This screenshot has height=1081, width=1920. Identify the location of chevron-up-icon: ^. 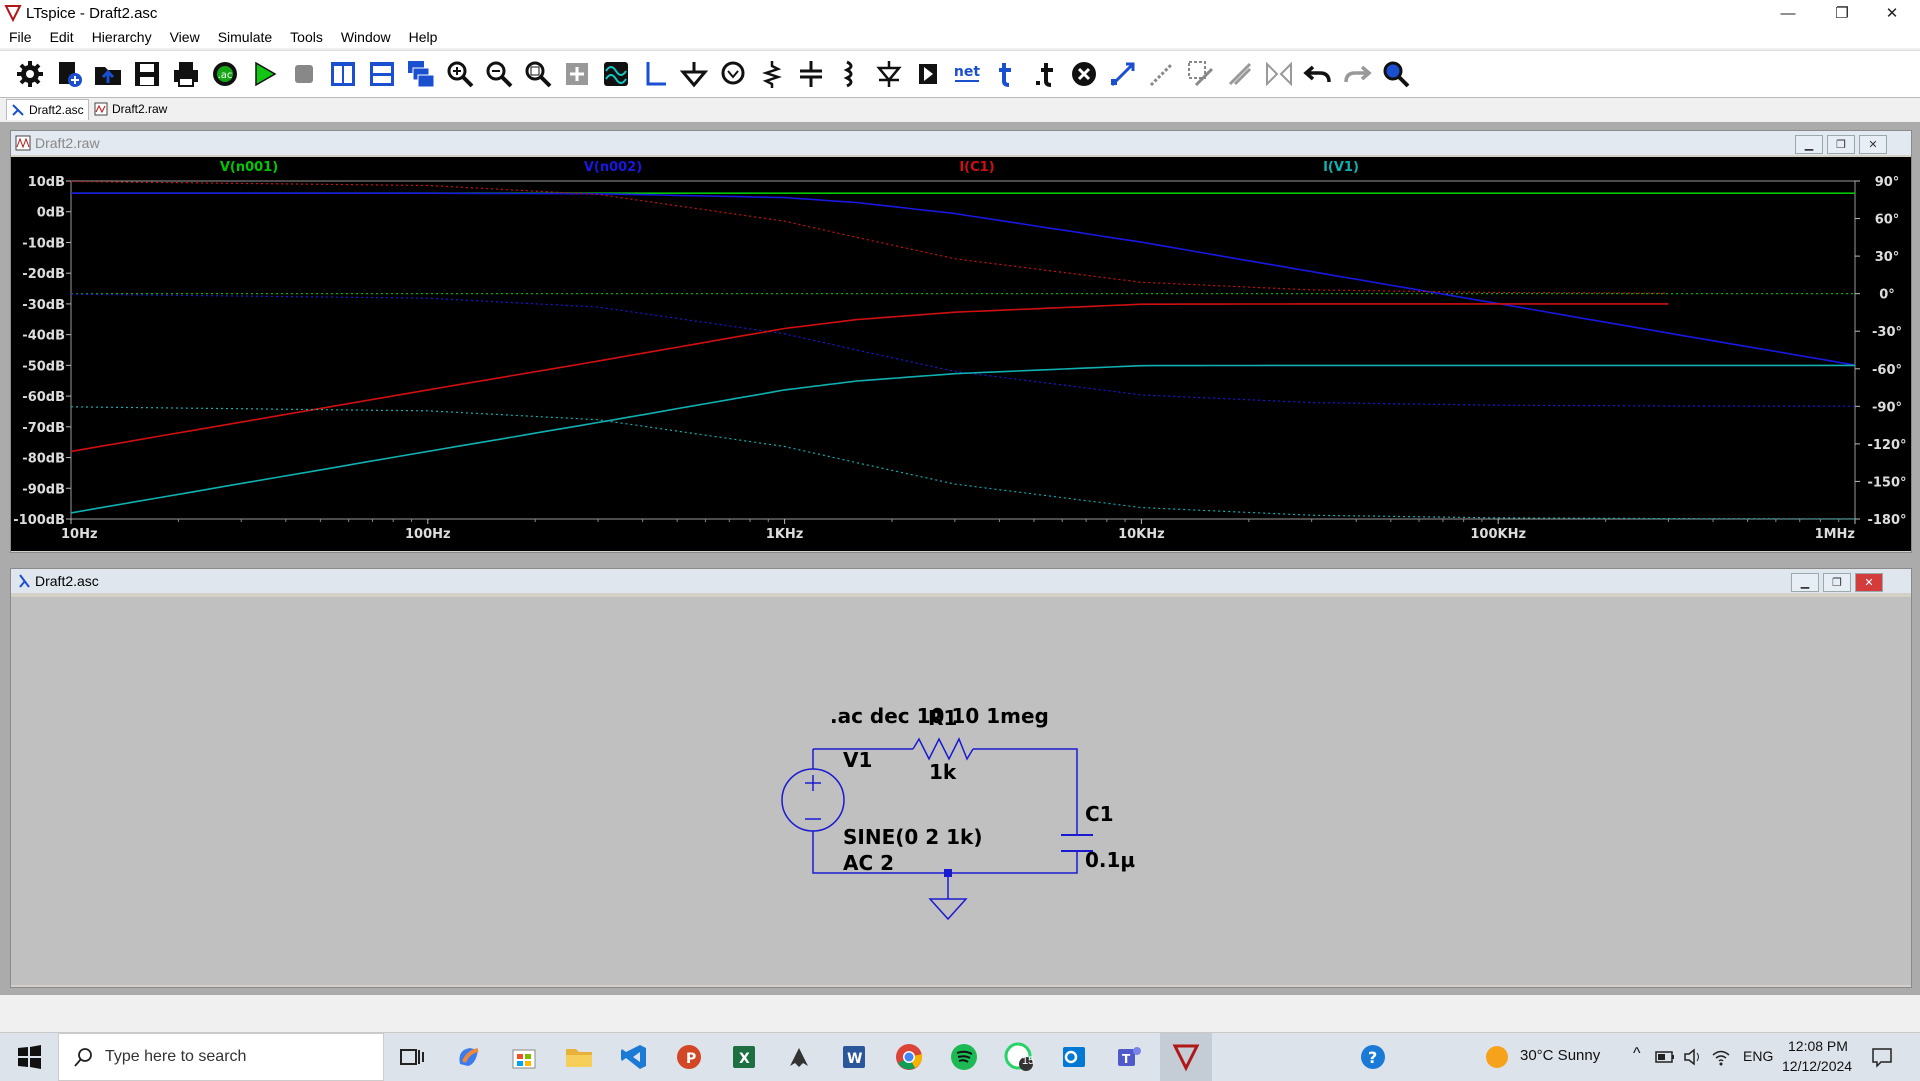
(1637, 1054).